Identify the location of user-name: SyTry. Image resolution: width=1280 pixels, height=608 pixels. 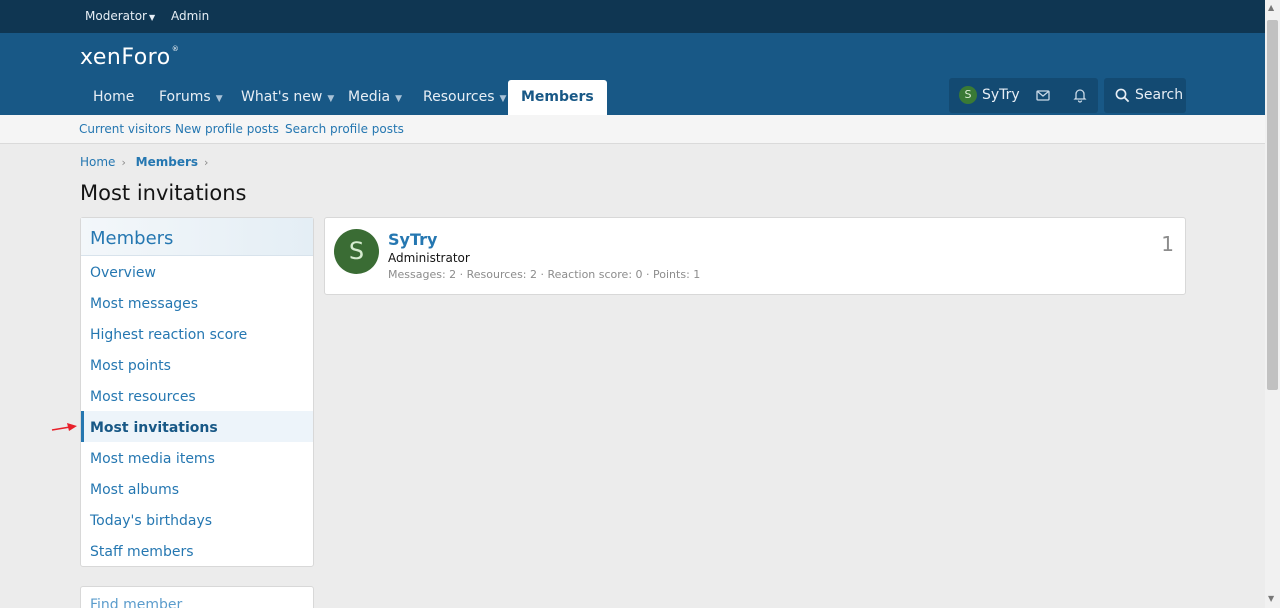
(1001, 95).